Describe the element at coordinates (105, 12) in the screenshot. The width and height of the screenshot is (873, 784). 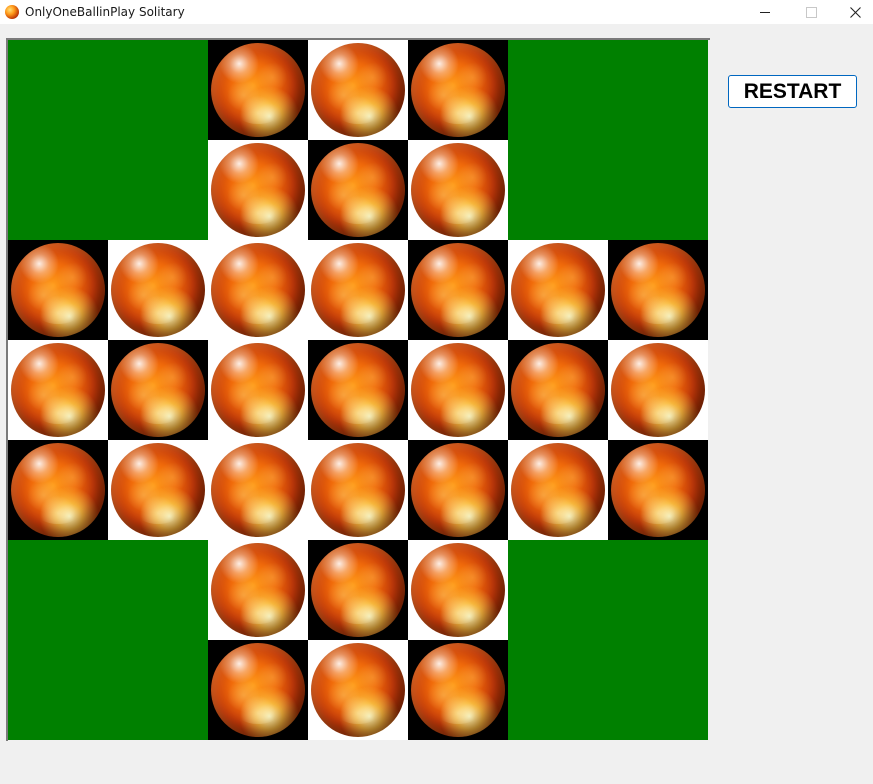
I see `window-title: OnlyOneBallinPlay Solitary` at that location.